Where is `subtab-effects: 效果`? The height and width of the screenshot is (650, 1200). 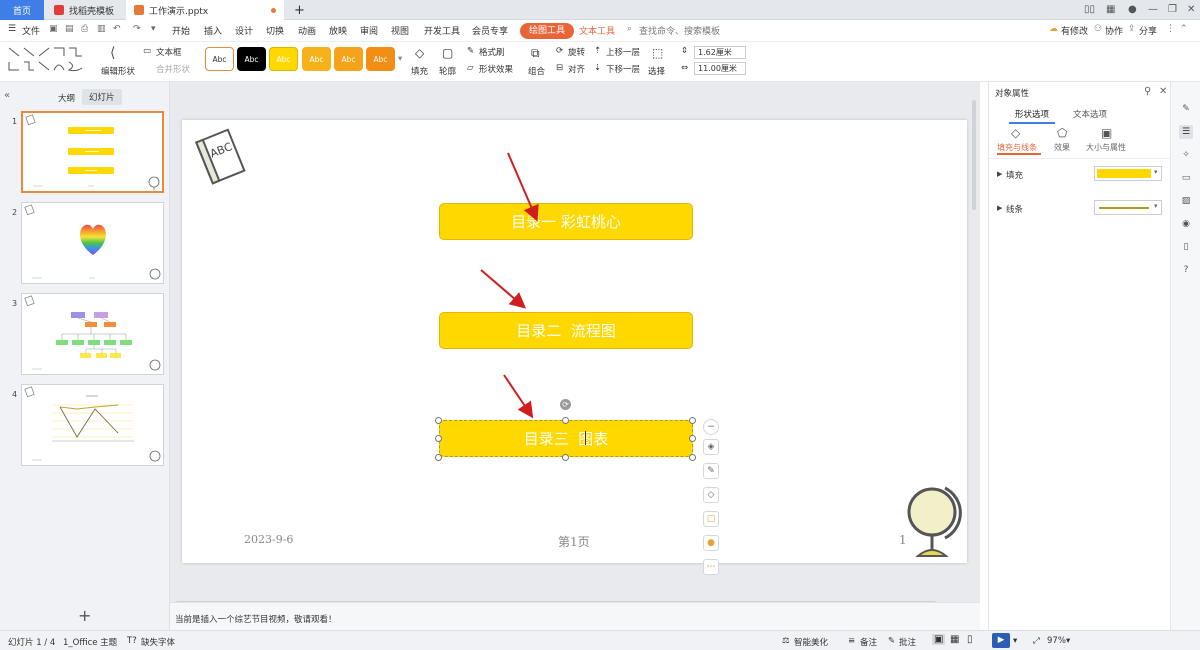 subtab-effects: 效果 is located at coordinates (1062, 147).